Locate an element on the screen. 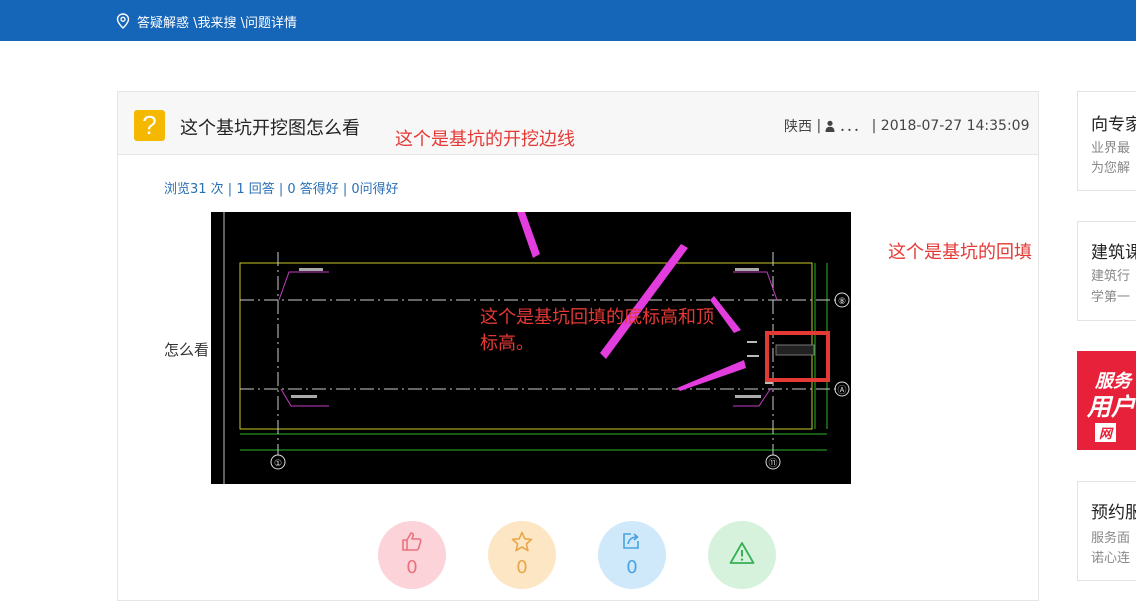  sidebar-card-desc: 建筑行 is located at coordinates (1111, 276).